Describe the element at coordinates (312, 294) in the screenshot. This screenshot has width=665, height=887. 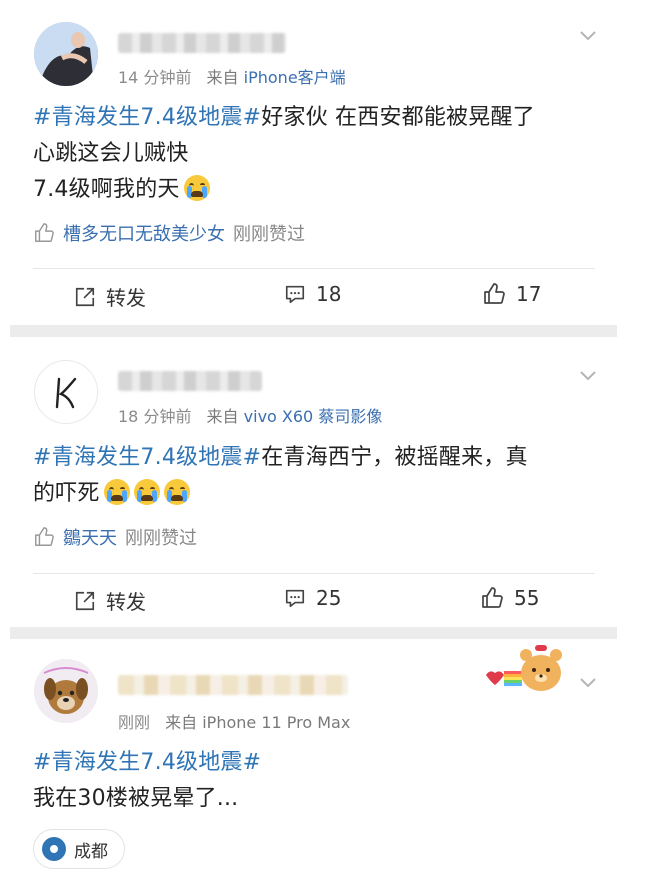
I see `comment-button: 18` at that location.